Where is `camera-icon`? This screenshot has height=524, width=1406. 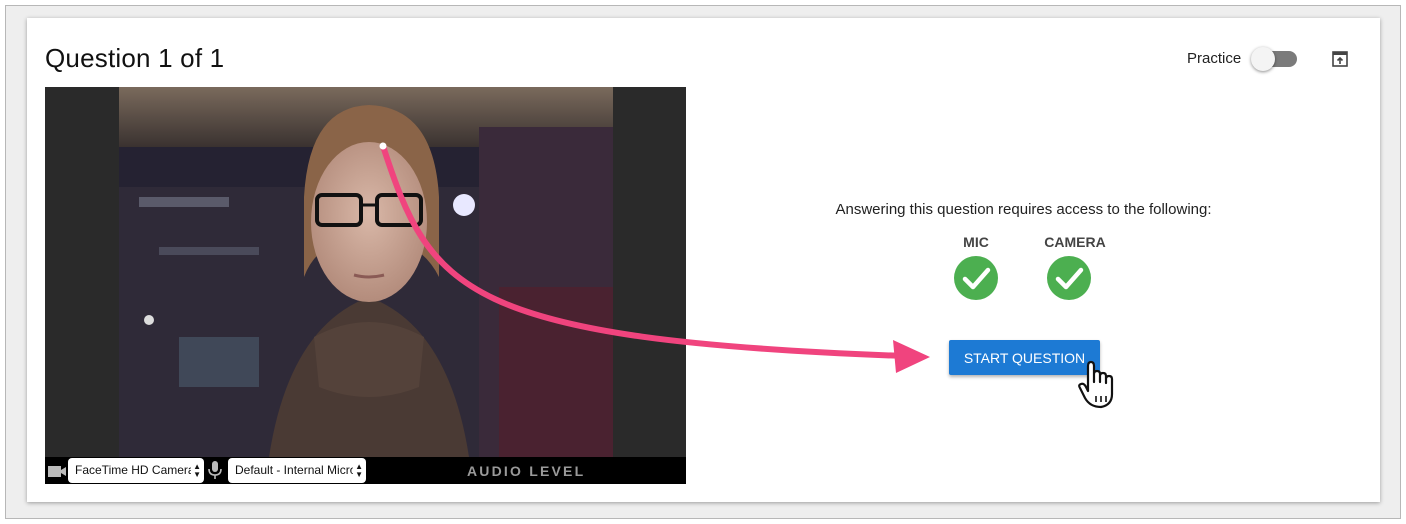
camera-icon is located at coordinates (57, 471).